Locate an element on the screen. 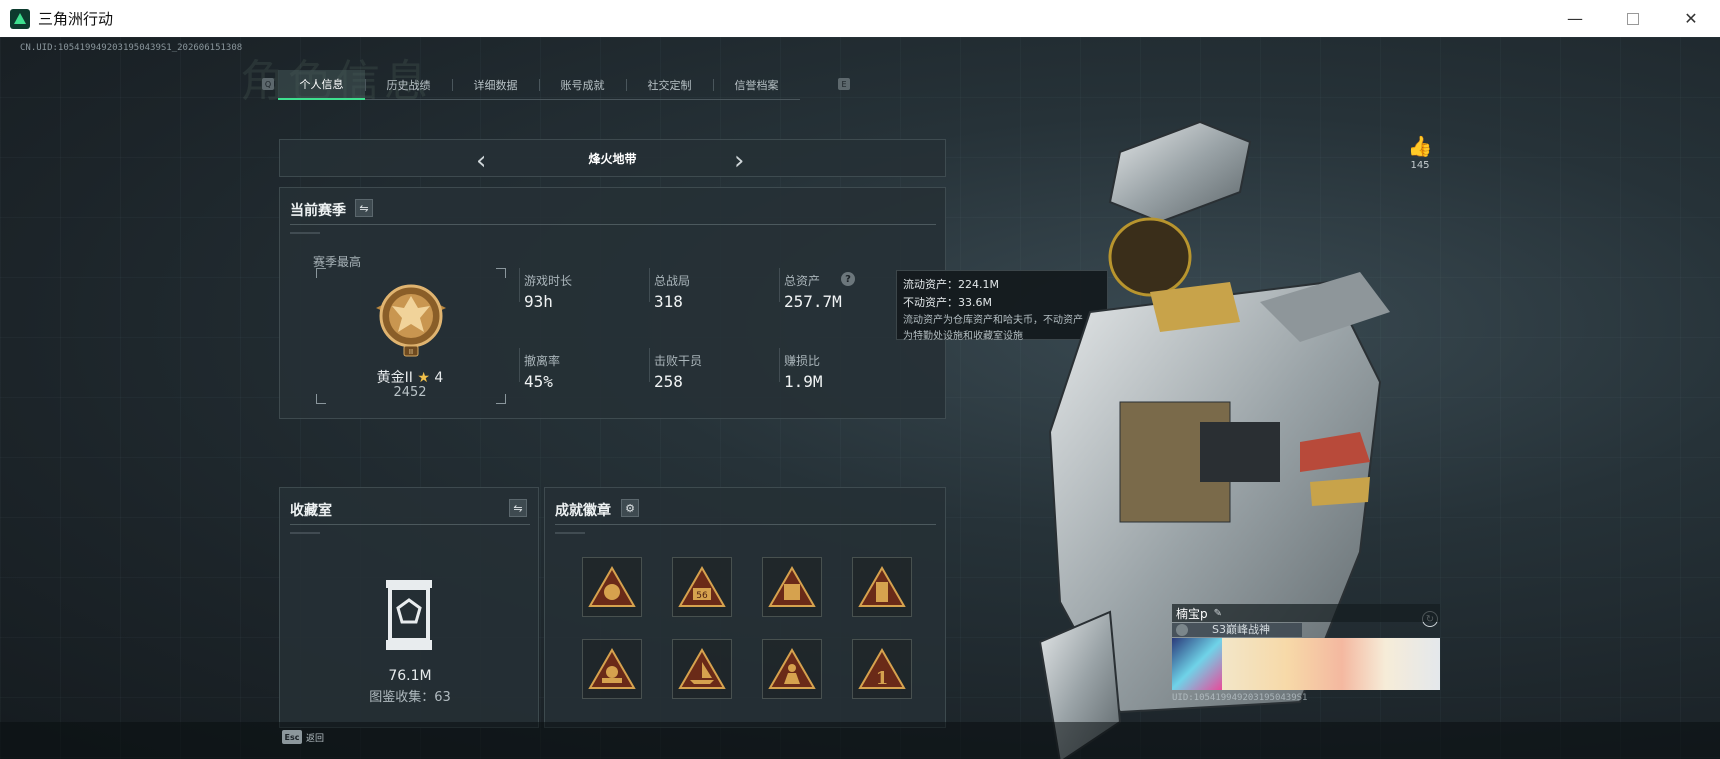 The height and width of the screenshot is (759, 1720). stat-value-total-matches: 318 is located at coordinates (668, 301).